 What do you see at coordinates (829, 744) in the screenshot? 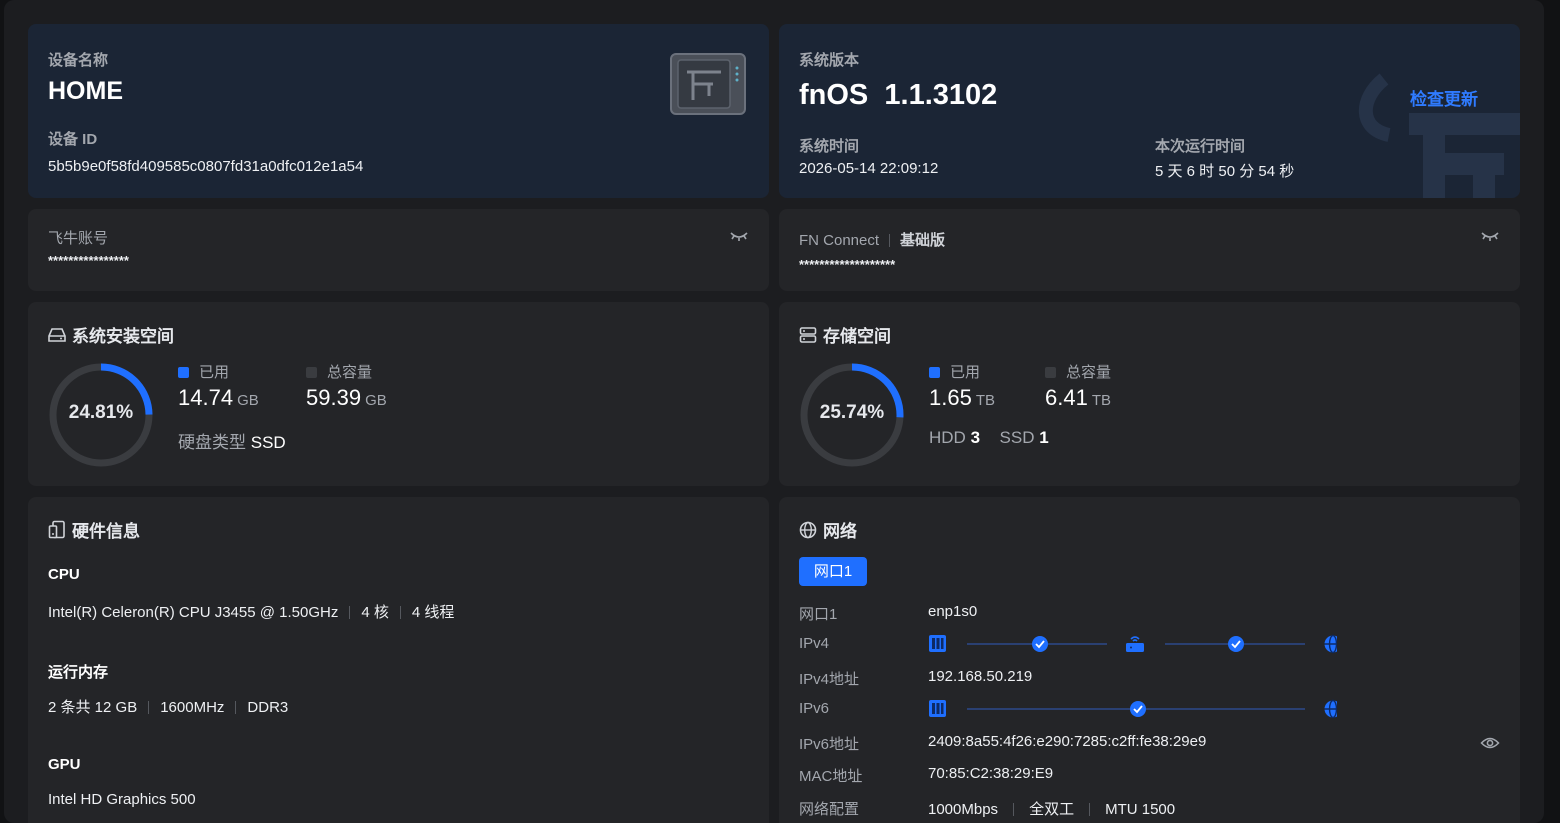
I see `ipv6-addr-label: IPv6地址` at bounding box center [829, 744].